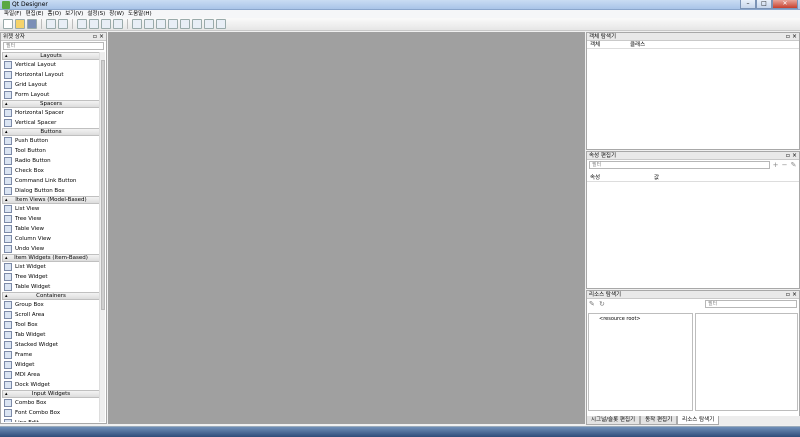 The image size is (800, 437). I want to click on redo-icon, so click(63, 24).